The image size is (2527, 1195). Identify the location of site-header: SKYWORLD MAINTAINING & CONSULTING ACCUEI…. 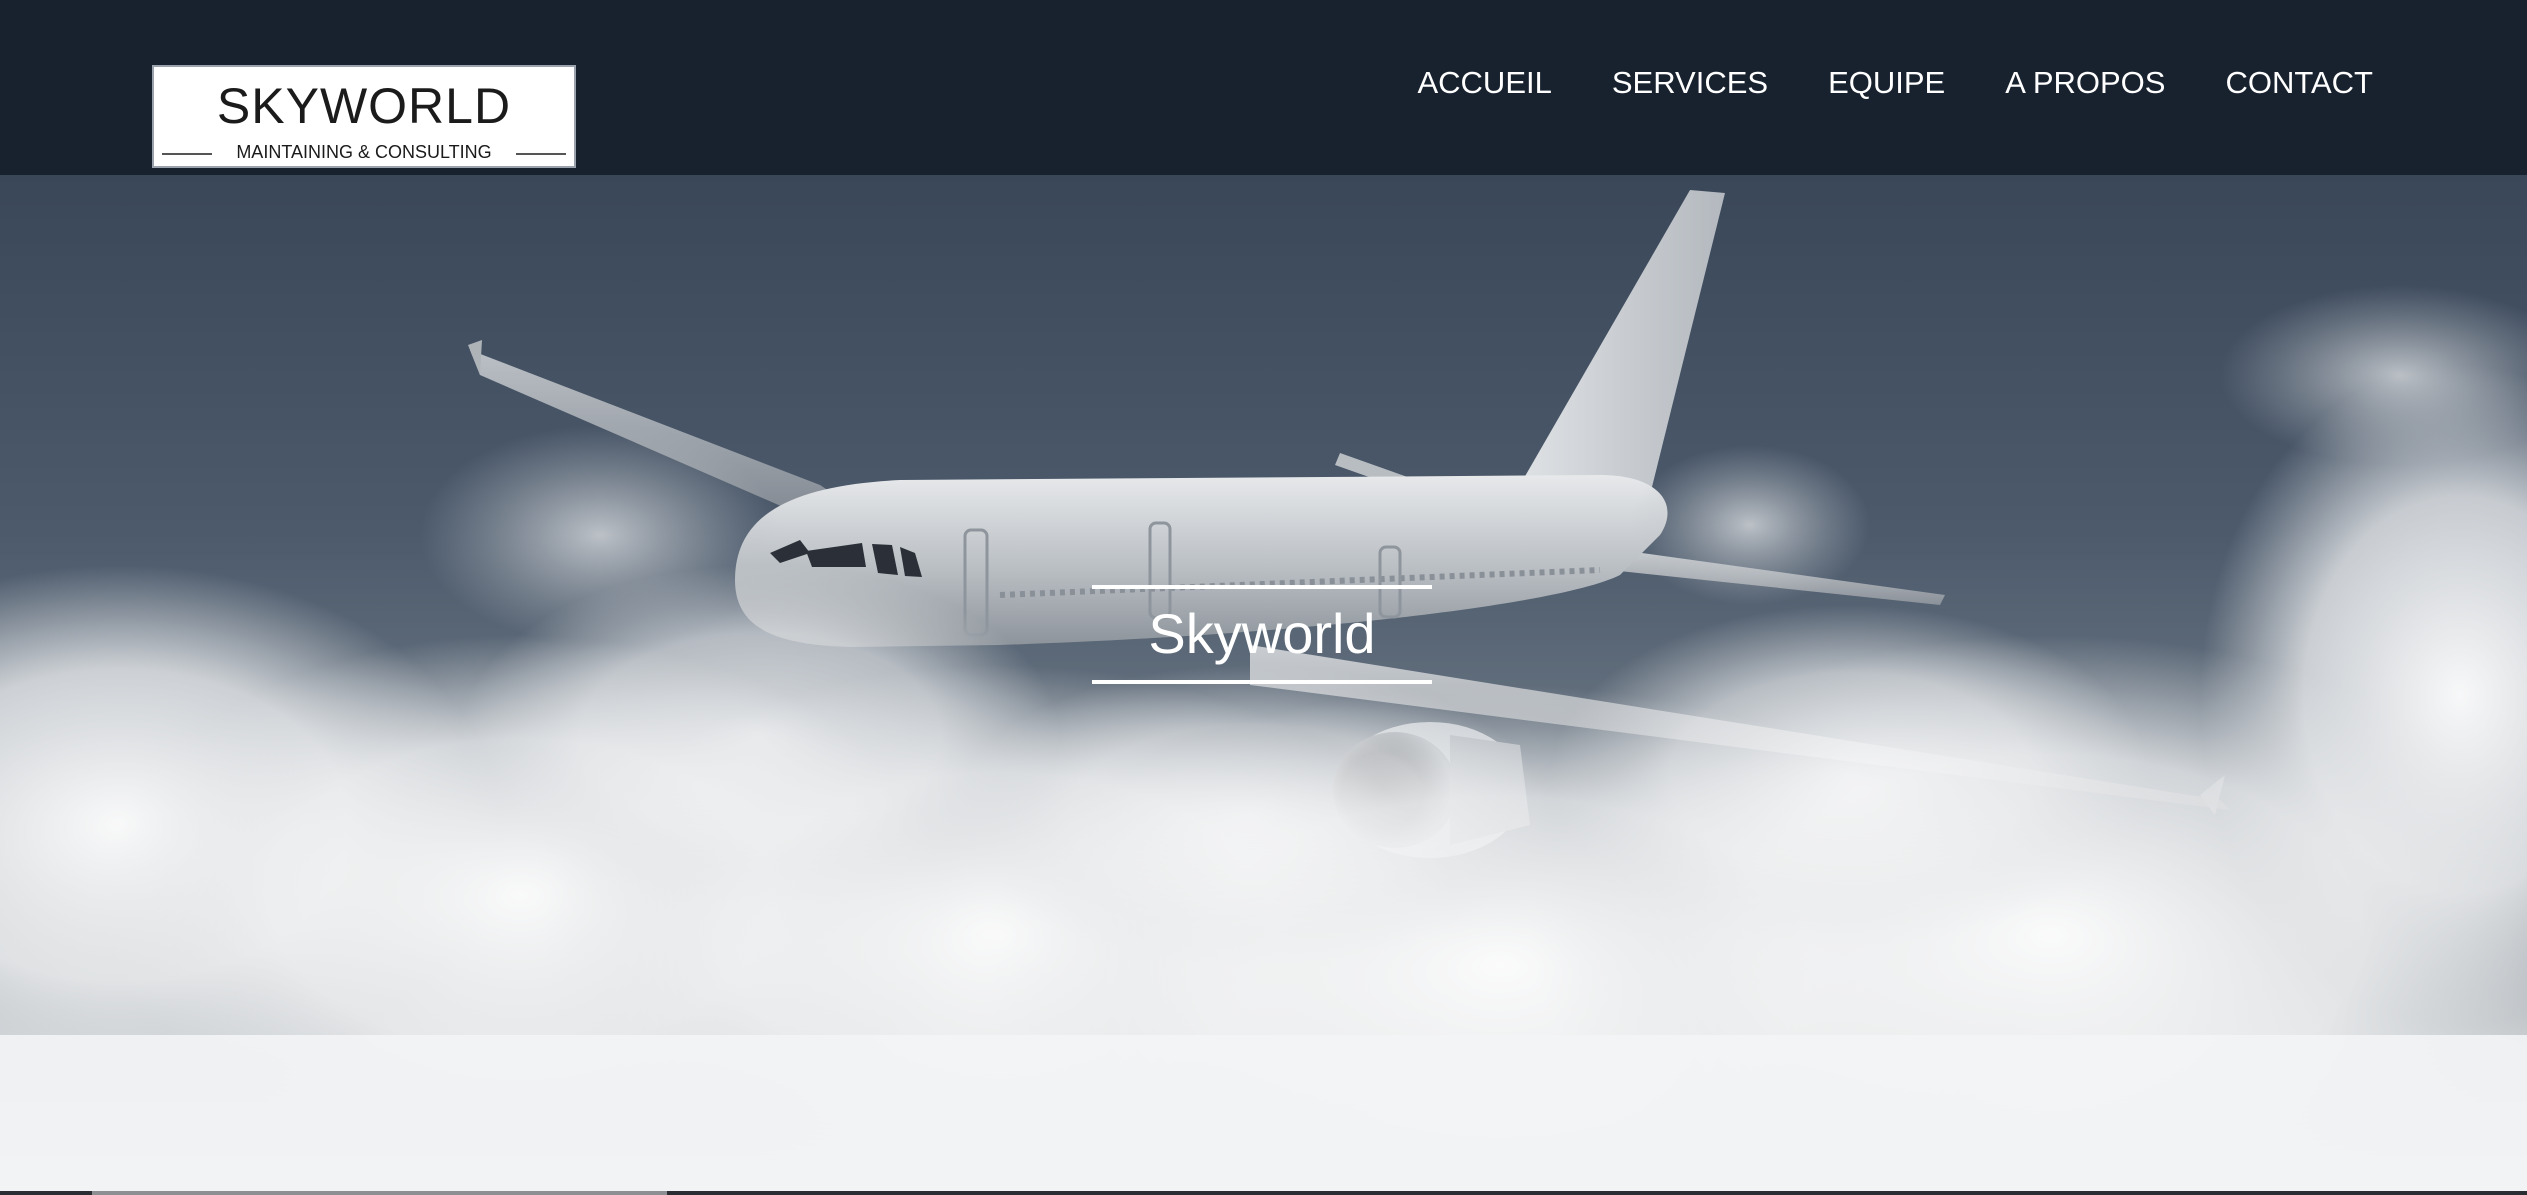
(1263, 87).